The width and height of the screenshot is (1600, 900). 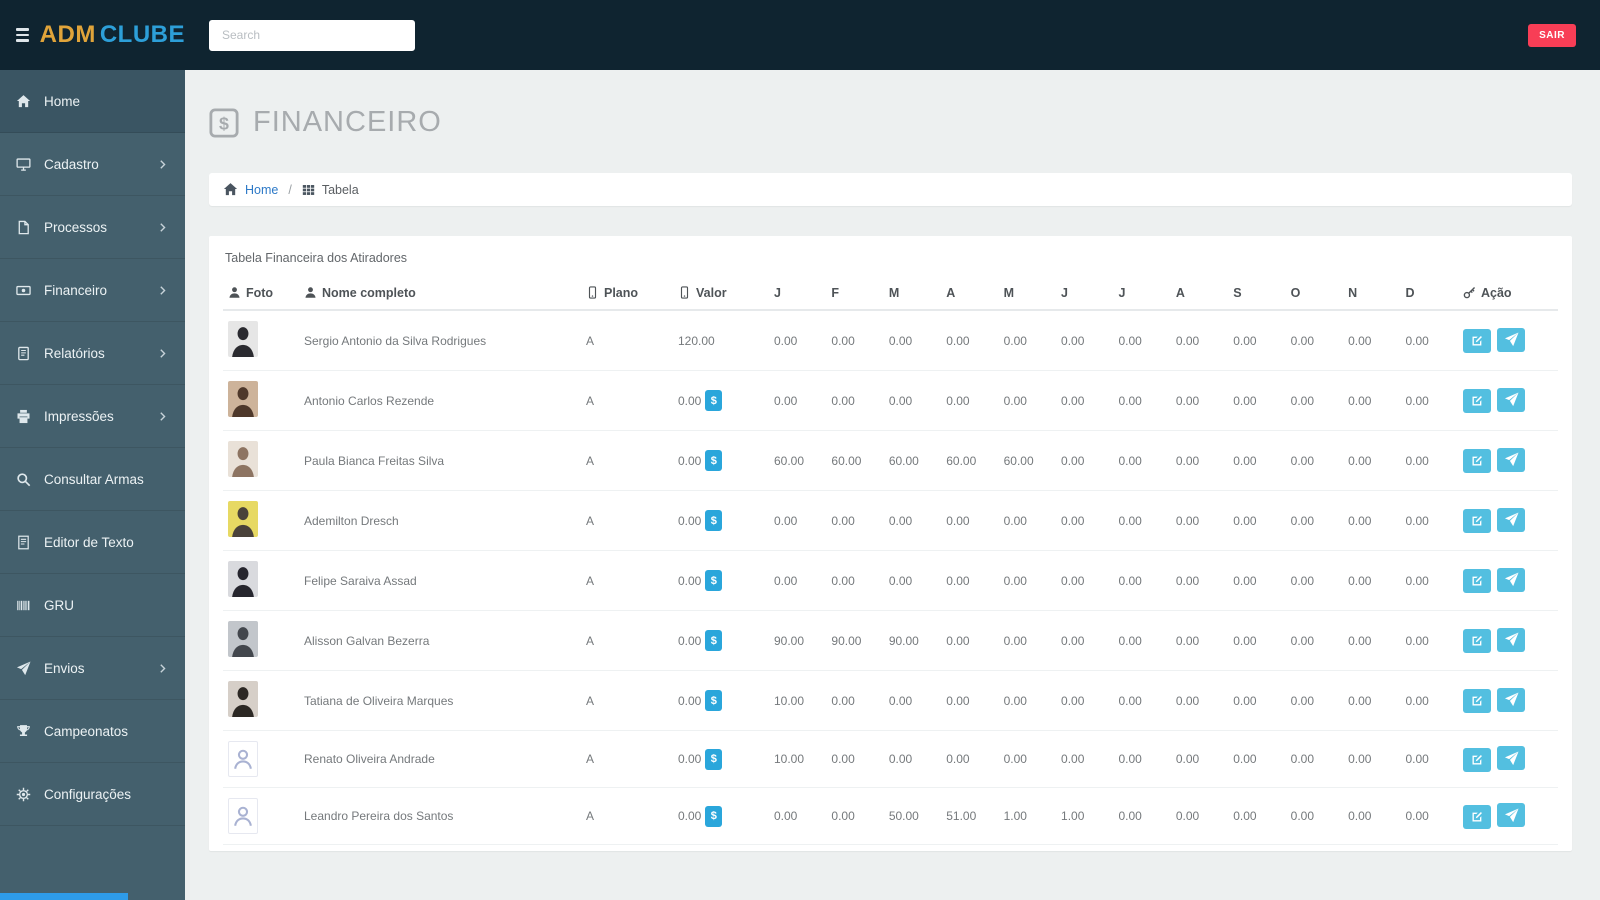 What do you see at coordinates (92, 101) in the screenshot?
I see `sidebar-item-home: Home` at bounding box center [92, 101].